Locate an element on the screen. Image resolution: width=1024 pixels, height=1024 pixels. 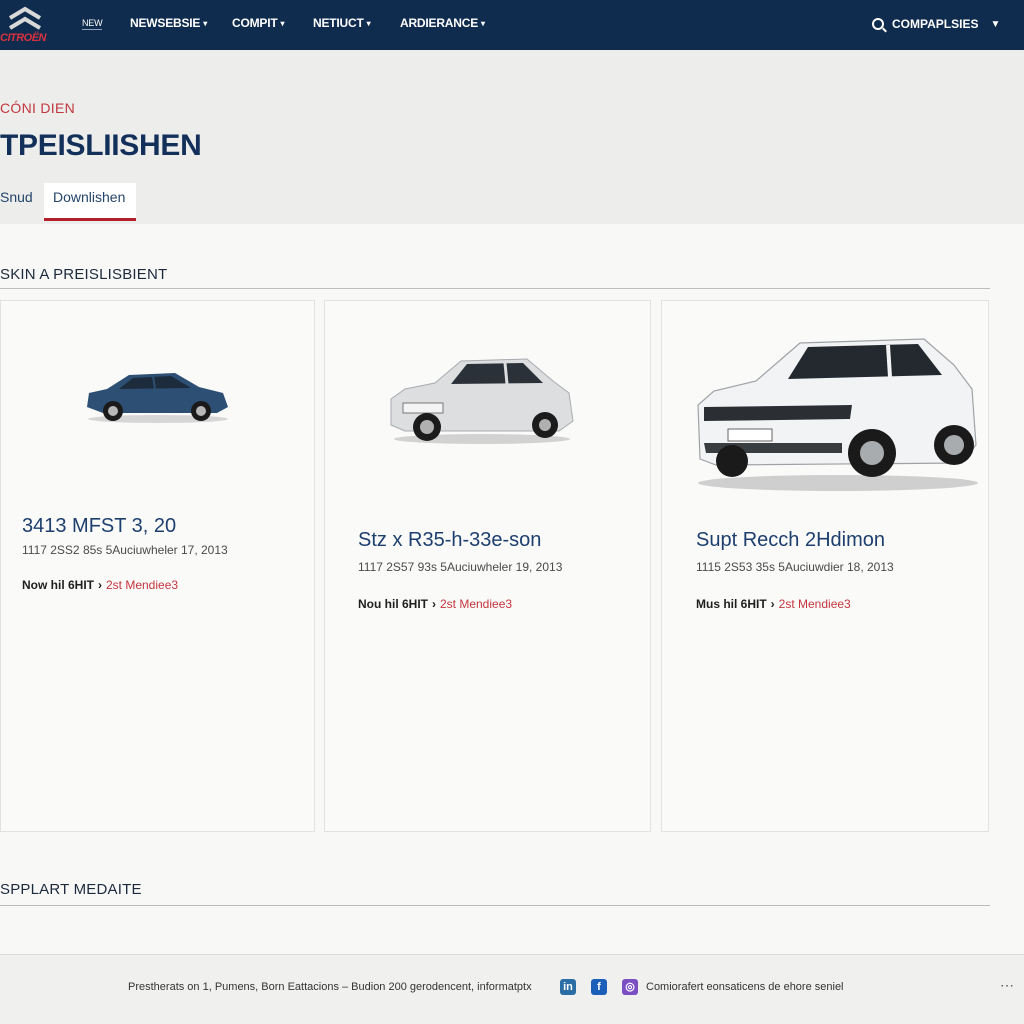
eyebrow-label: CÓNI DIEN is located at coordinates (38, 108).